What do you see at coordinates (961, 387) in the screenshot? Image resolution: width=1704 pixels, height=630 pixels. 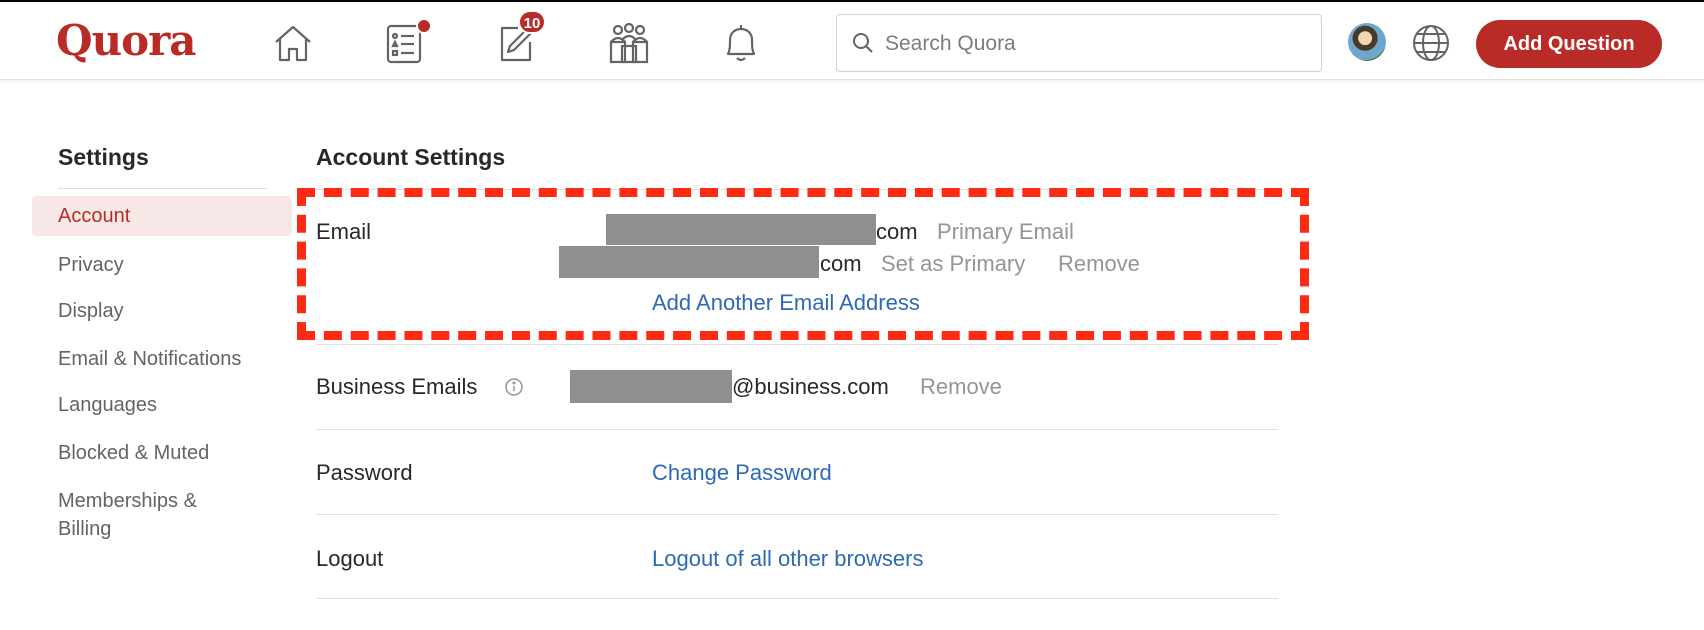 I see `remove-business-email-link: Remove` at bounding box center [961, 387].